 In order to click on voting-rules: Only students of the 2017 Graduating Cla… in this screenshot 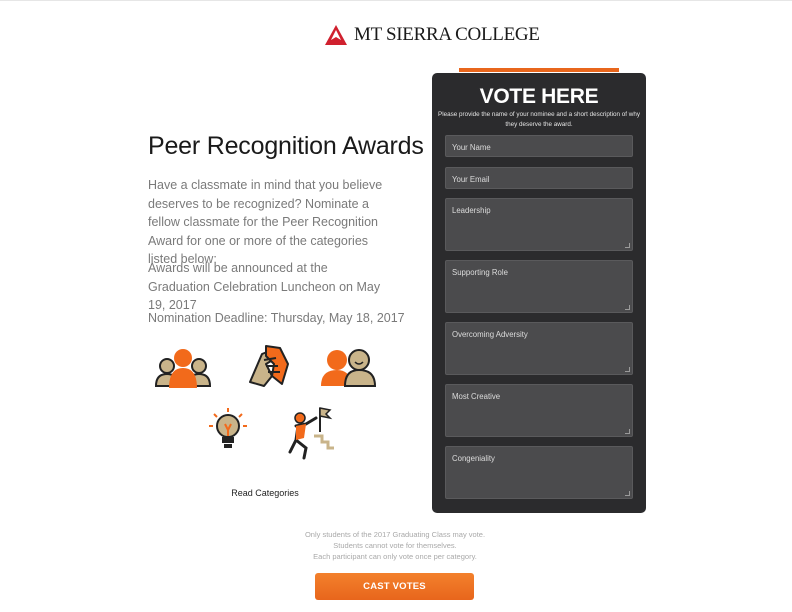, I will do `click(395, 545)`.